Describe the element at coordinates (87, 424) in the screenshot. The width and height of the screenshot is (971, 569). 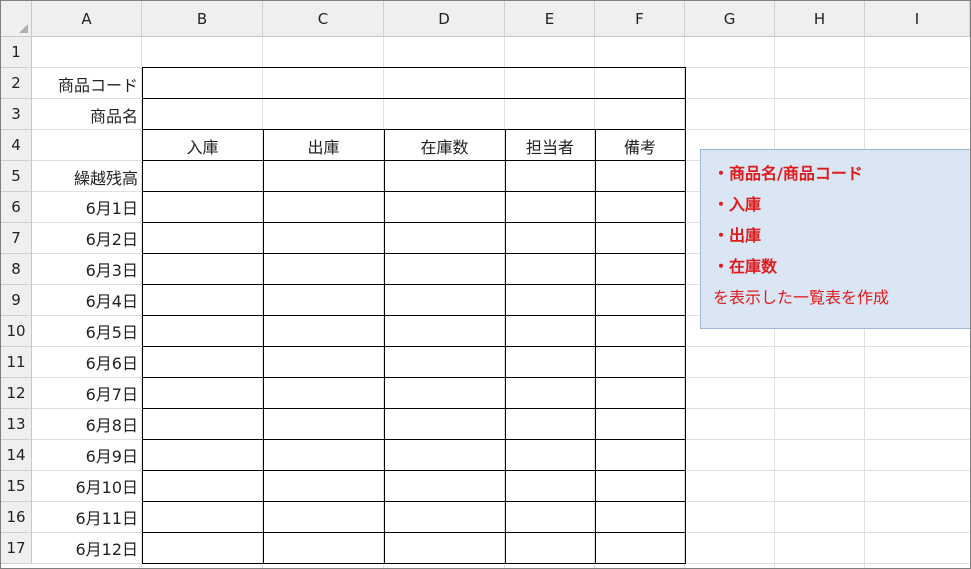
I see `cell-A13-date: 6月8日` at that location.